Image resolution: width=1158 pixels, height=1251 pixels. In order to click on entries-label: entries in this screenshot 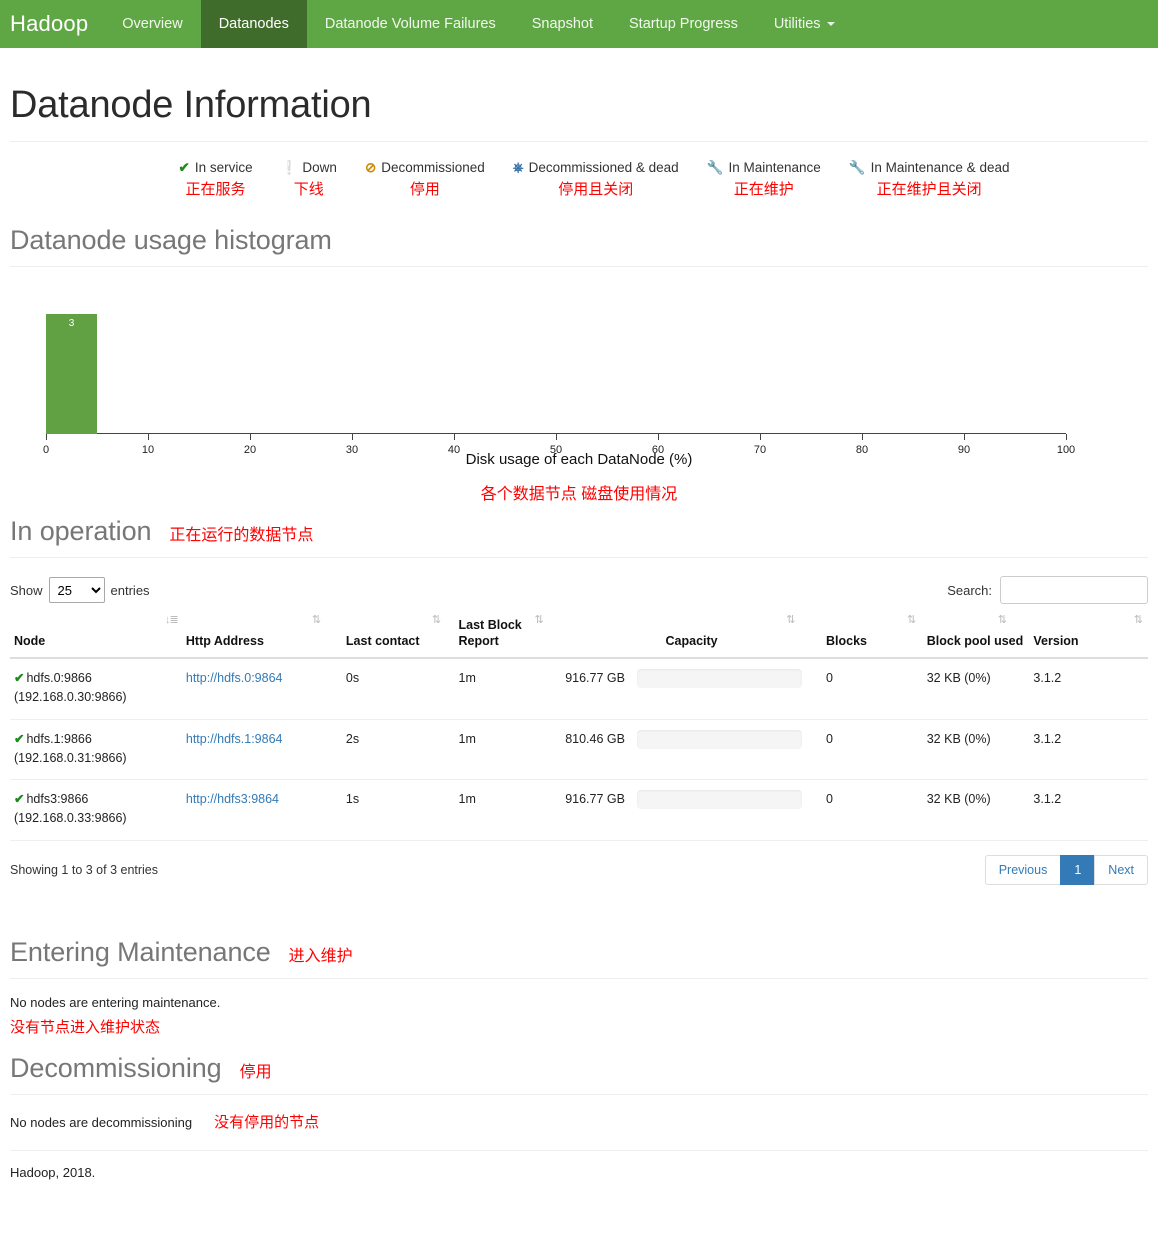, I will do `click(130, 590)`.